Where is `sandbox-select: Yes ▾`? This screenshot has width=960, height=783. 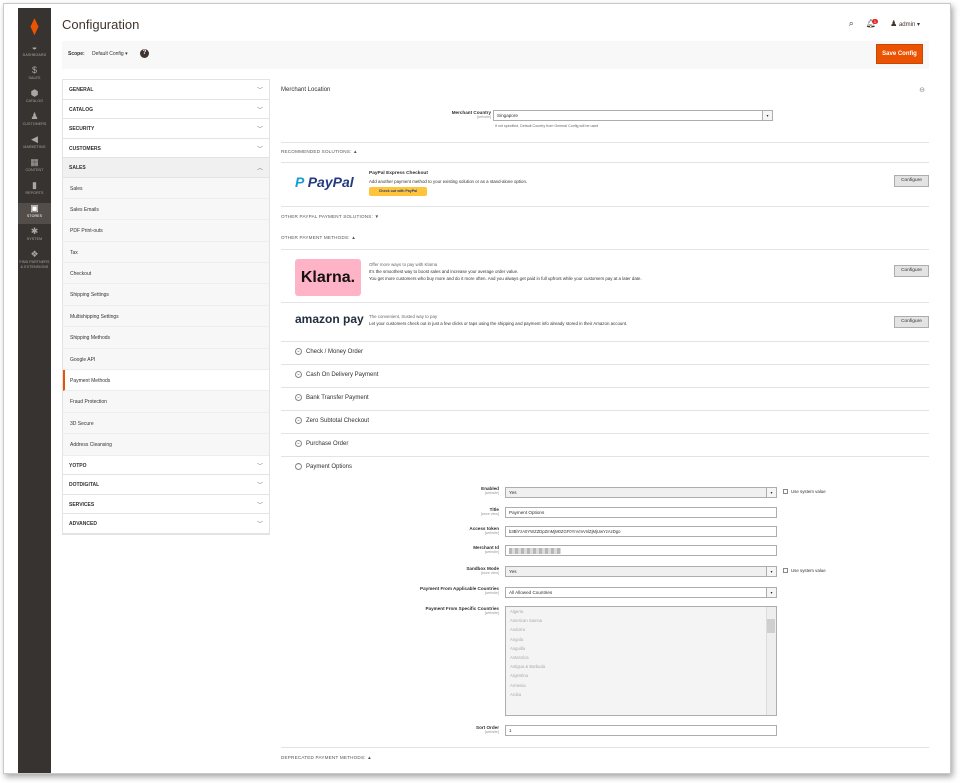 sandbox-select: Yes ▾ is located at coordinates (641, 571).